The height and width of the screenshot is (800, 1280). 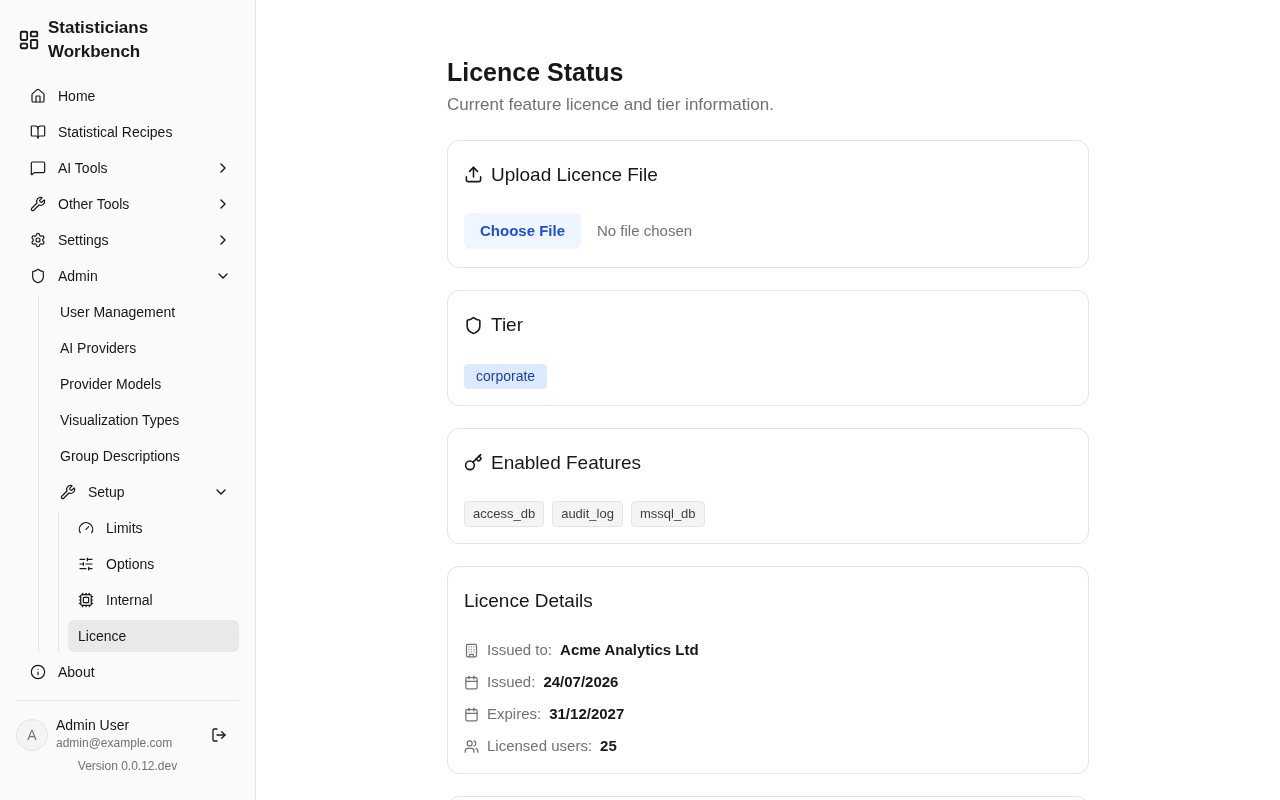 I want to click on choose-file-button: Choose File, so click(x=522, y=231).